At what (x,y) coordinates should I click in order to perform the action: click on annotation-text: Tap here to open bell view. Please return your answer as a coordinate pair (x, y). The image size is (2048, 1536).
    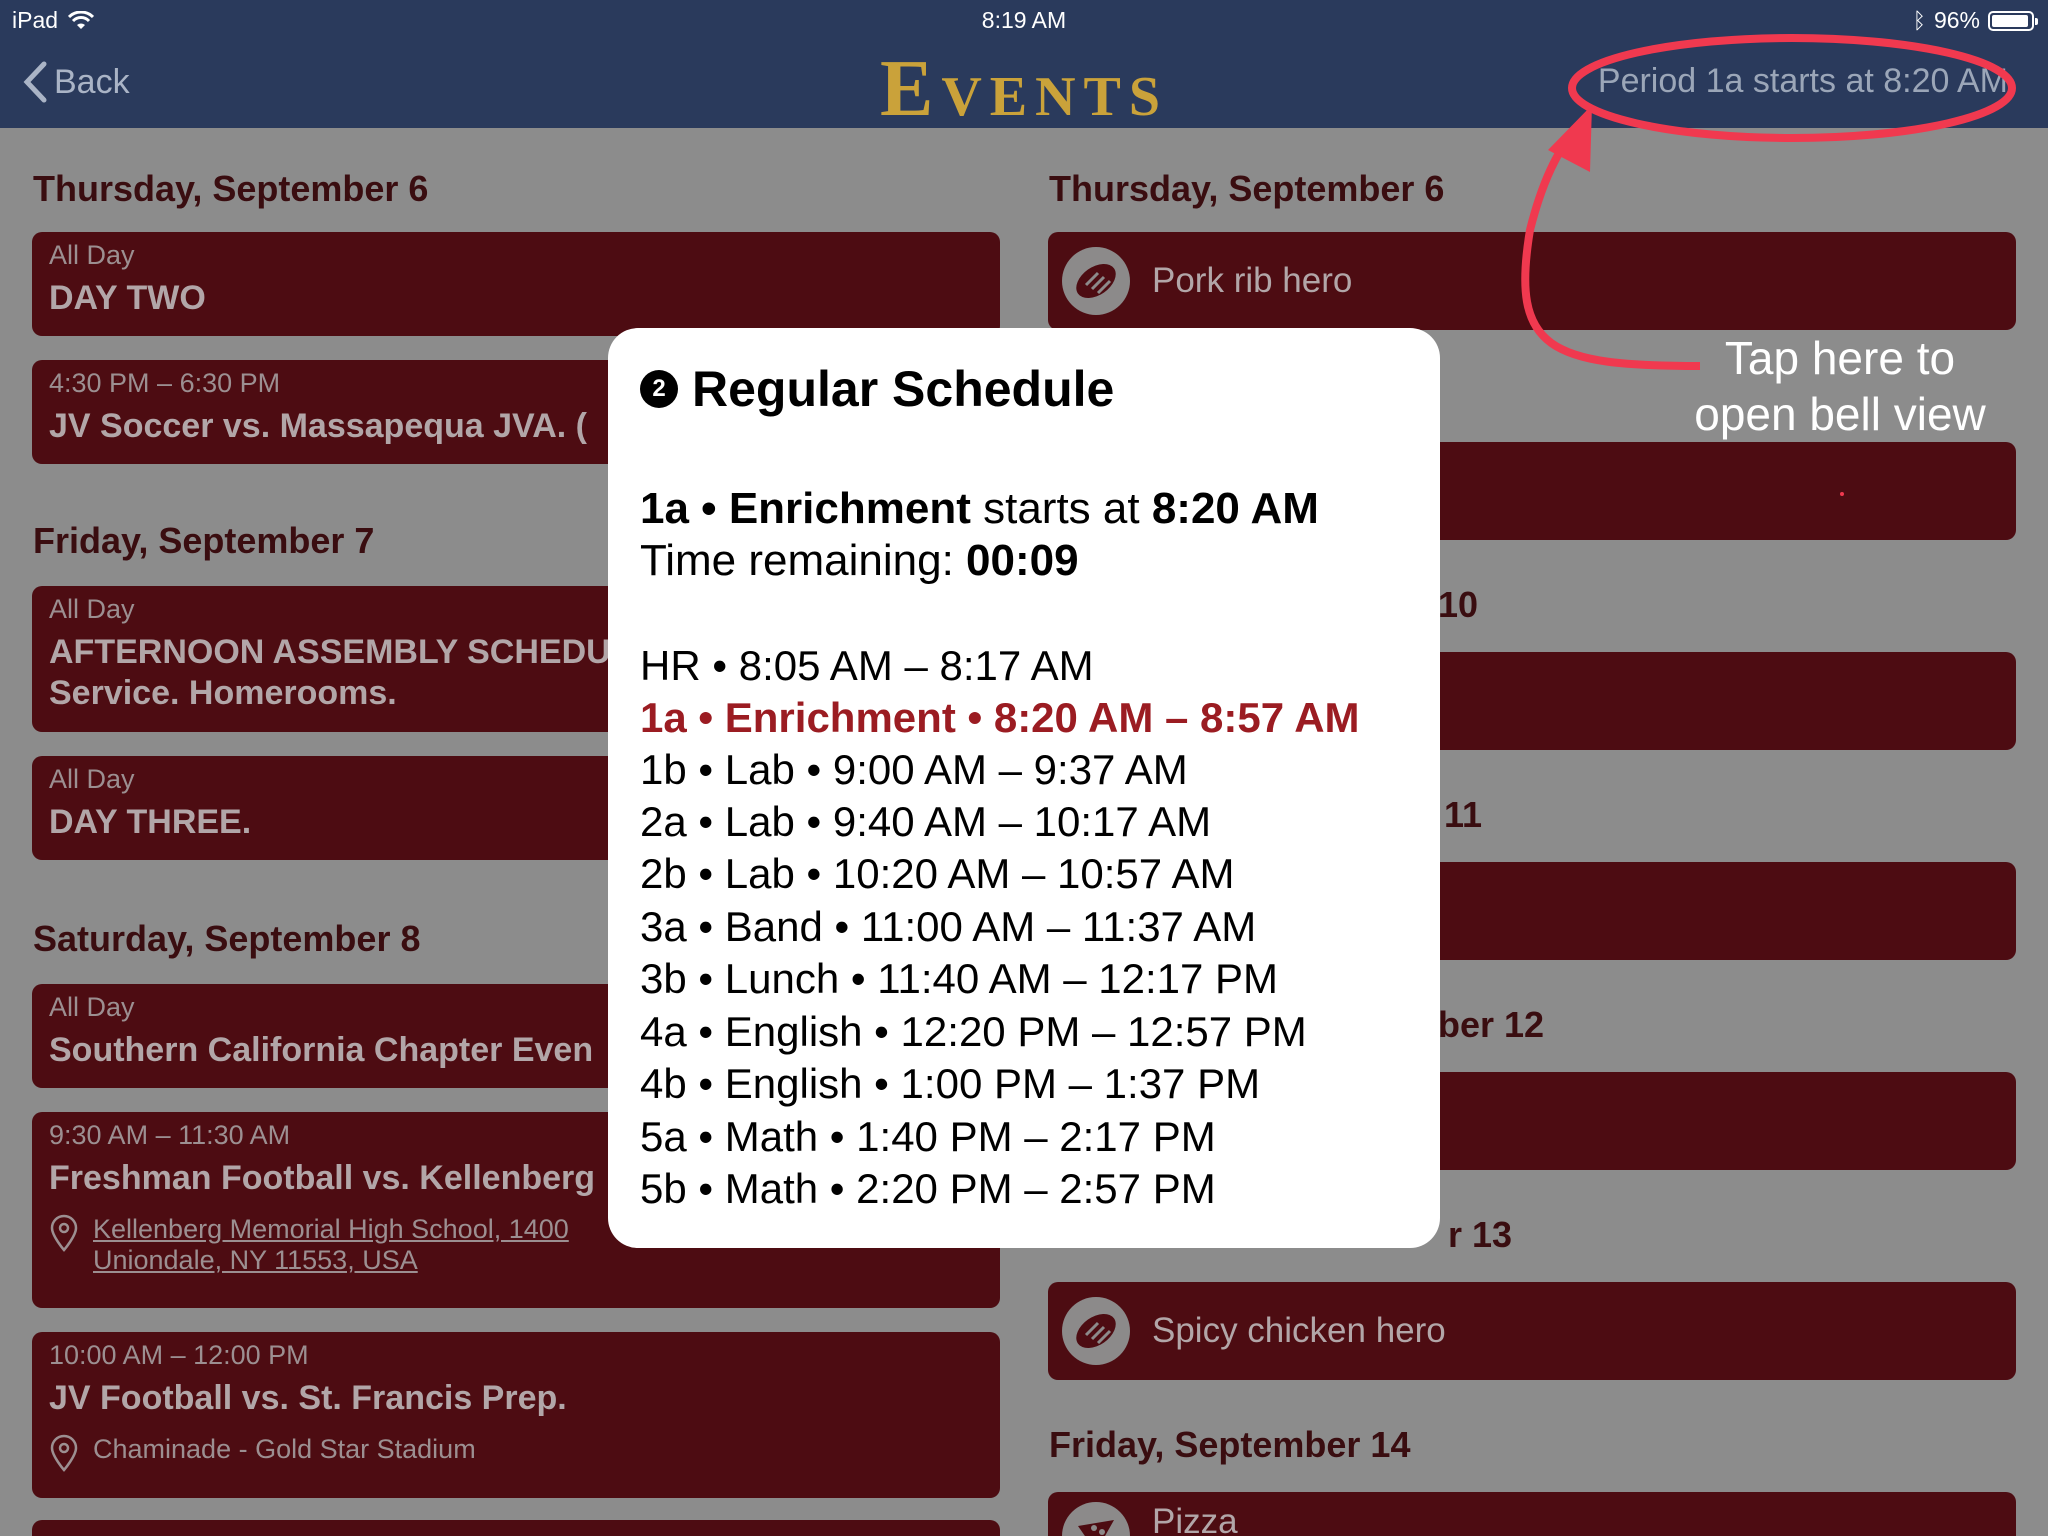
    Looking at the image, I should click on (1840, 386).